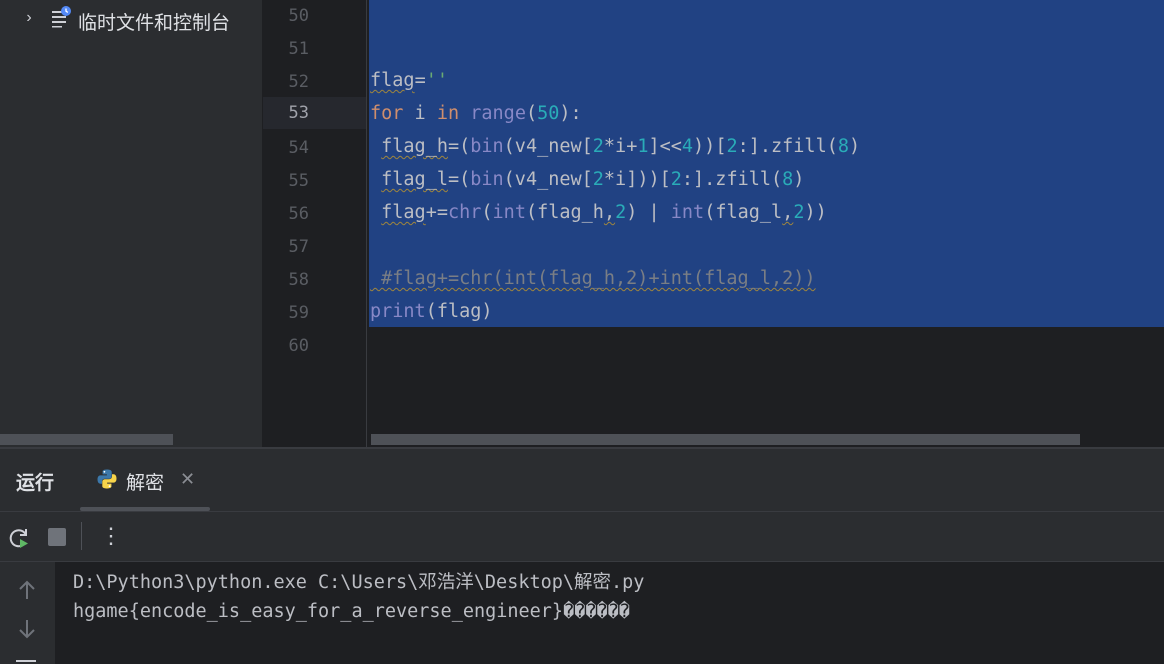  What do you see at coordinates (582, 480) in the screenshot?
I see `run-panel-header: 运行 解密 ✕` at bounding box center [582, 480].